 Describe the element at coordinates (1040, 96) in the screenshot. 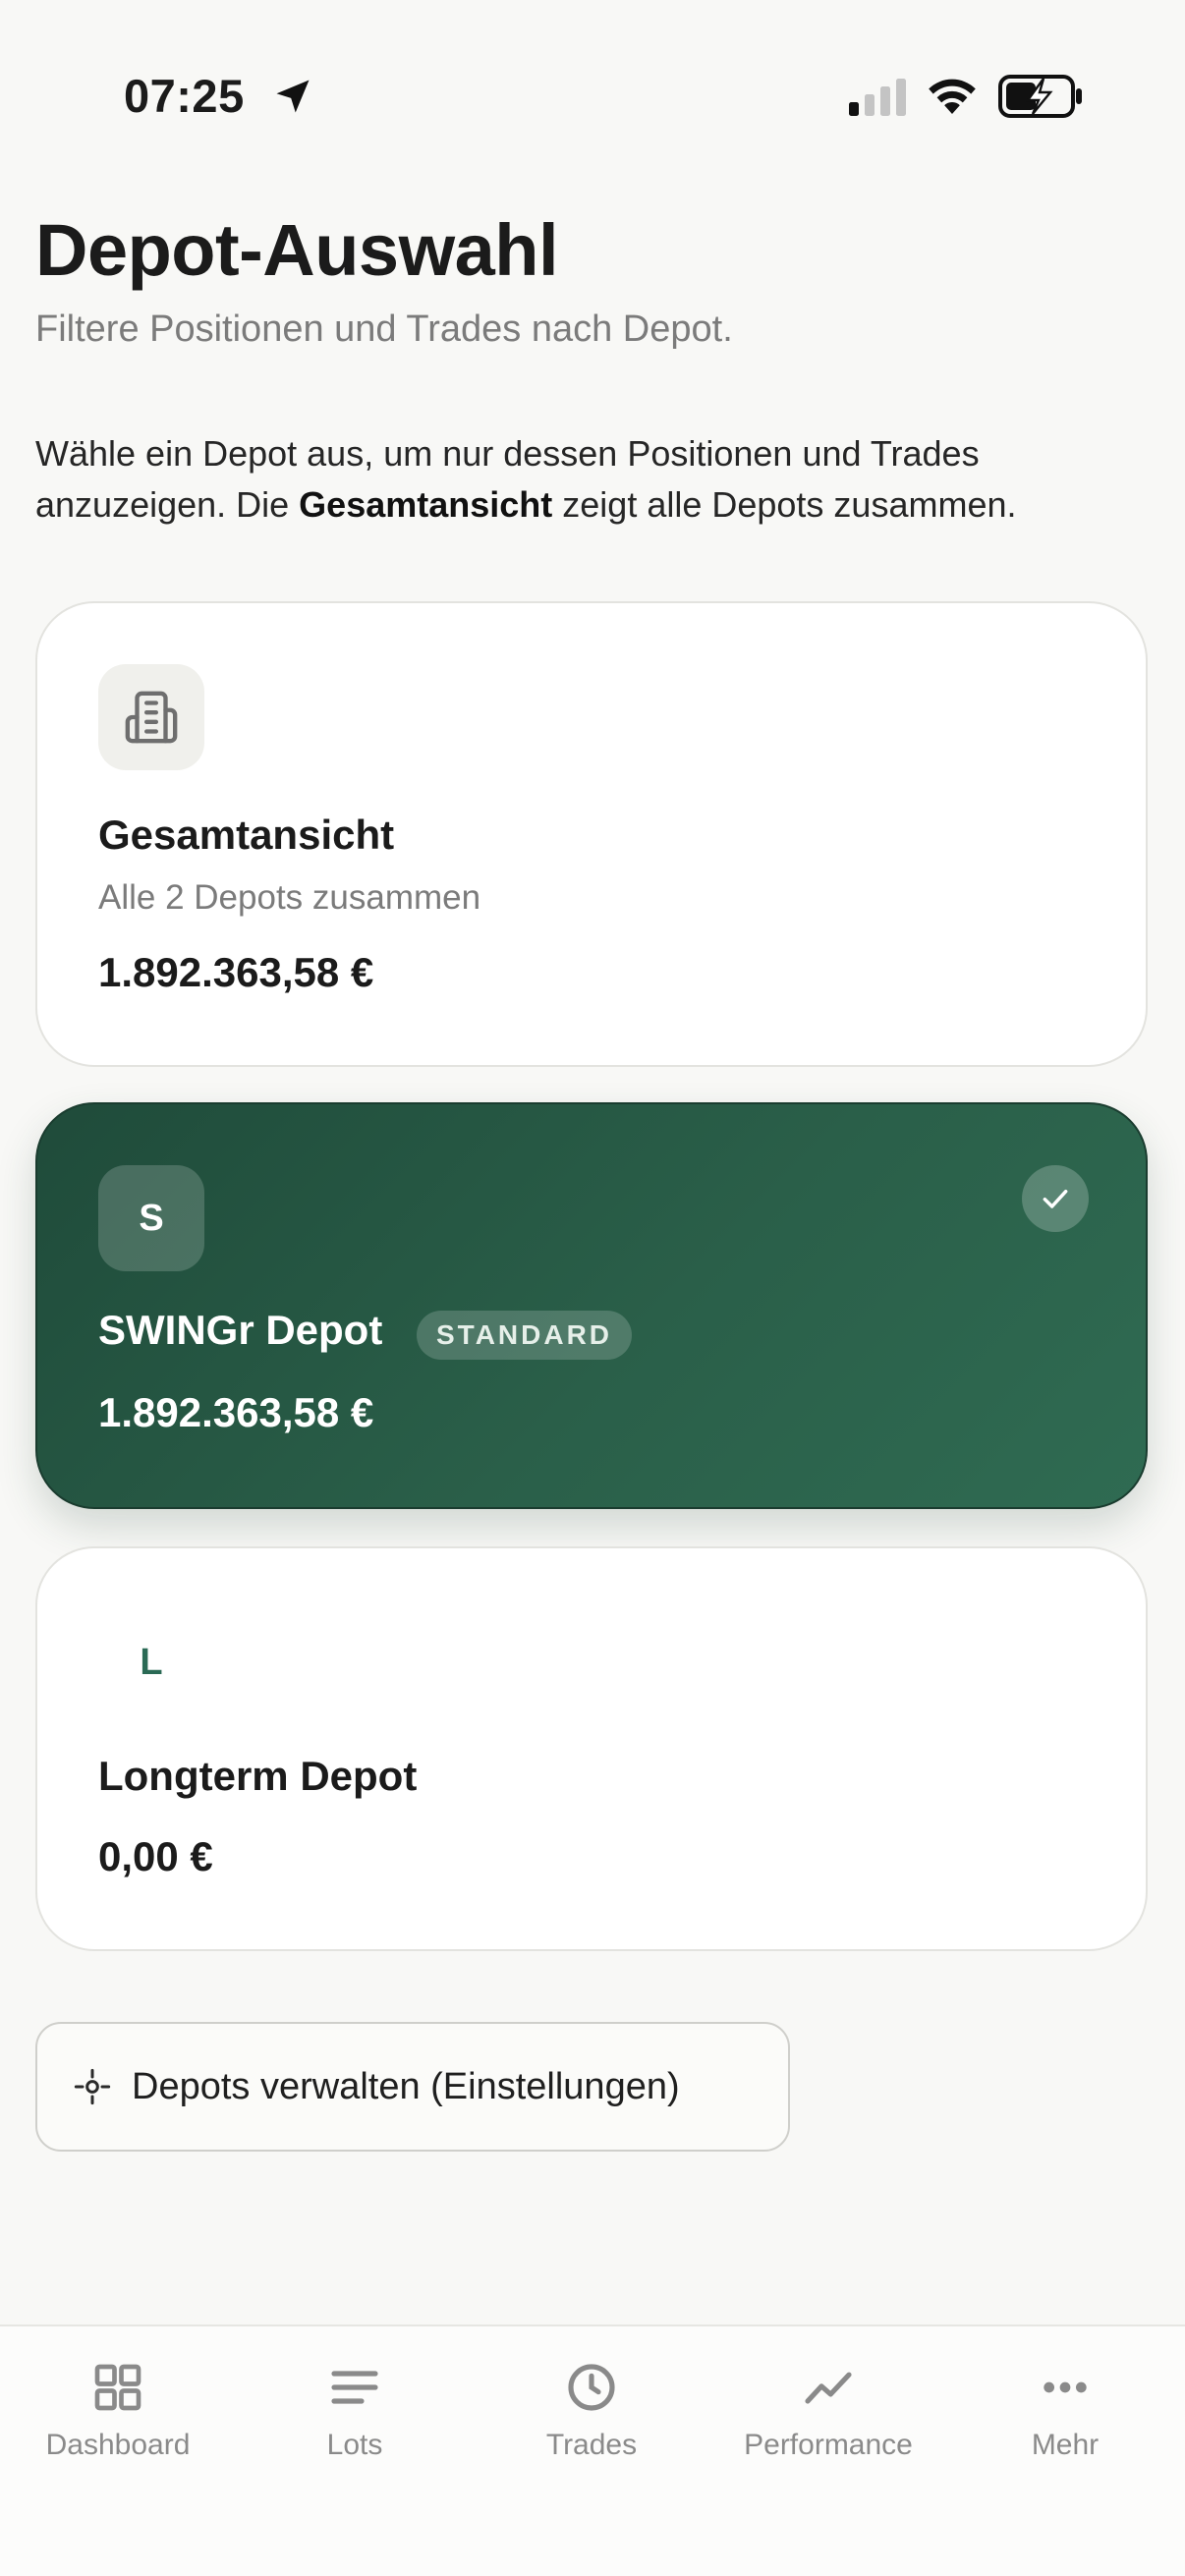

I see `battery-charging-icon` at that location.